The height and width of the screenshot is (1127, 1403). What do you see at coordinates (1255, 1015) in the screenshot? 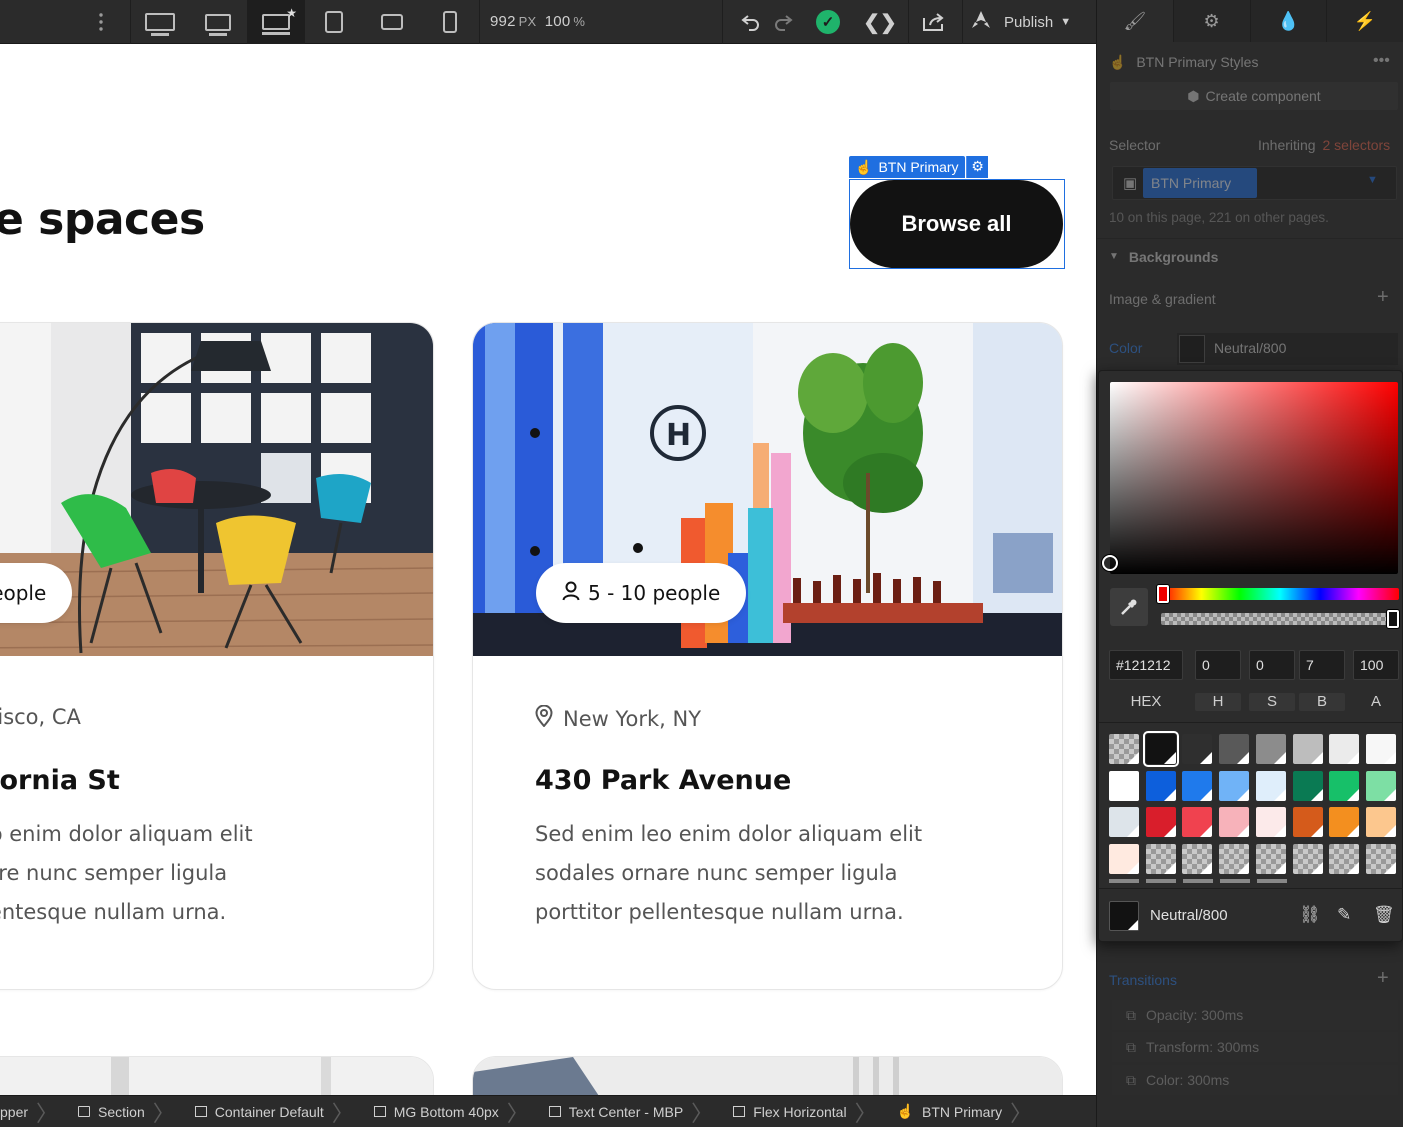
I see `transition-item: ⧉ Opacity: 300ms` at bounding box center [1255, 1015].